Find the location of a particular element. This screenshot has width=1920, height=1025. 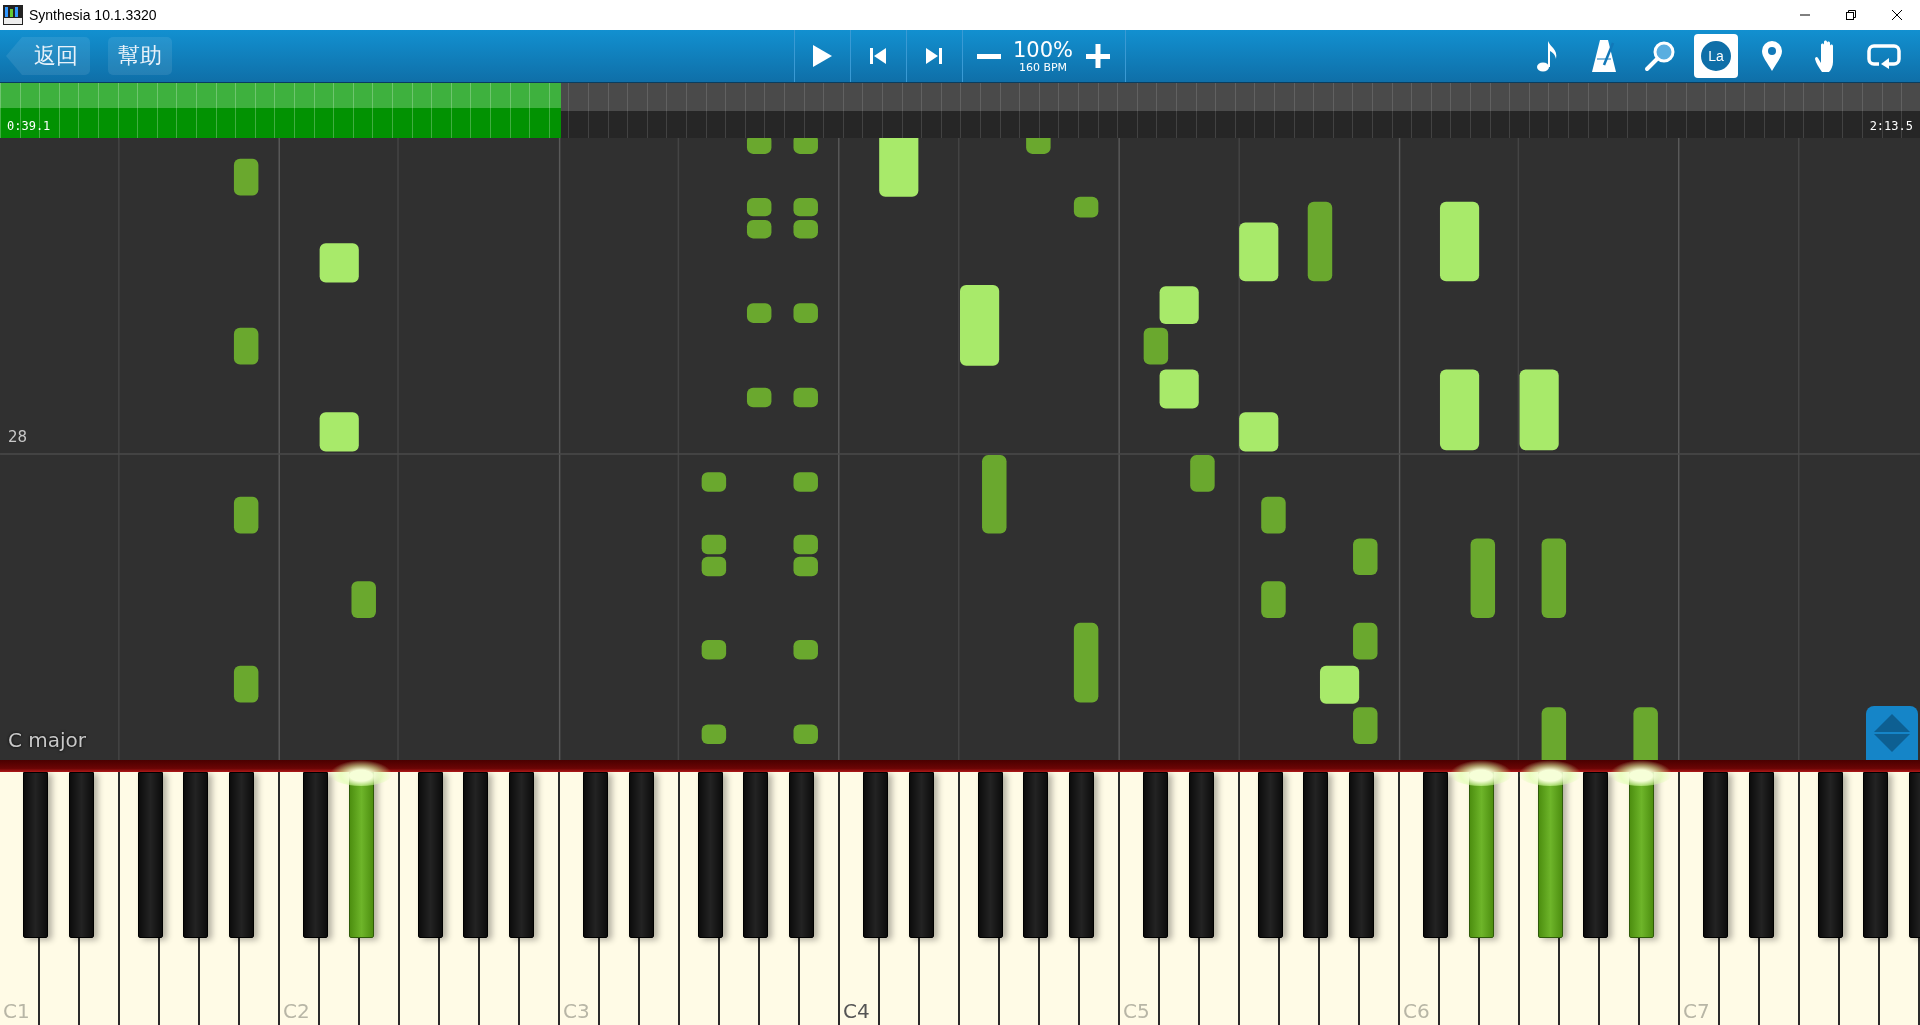

plus-icon is located at coordinates (1098, 56).